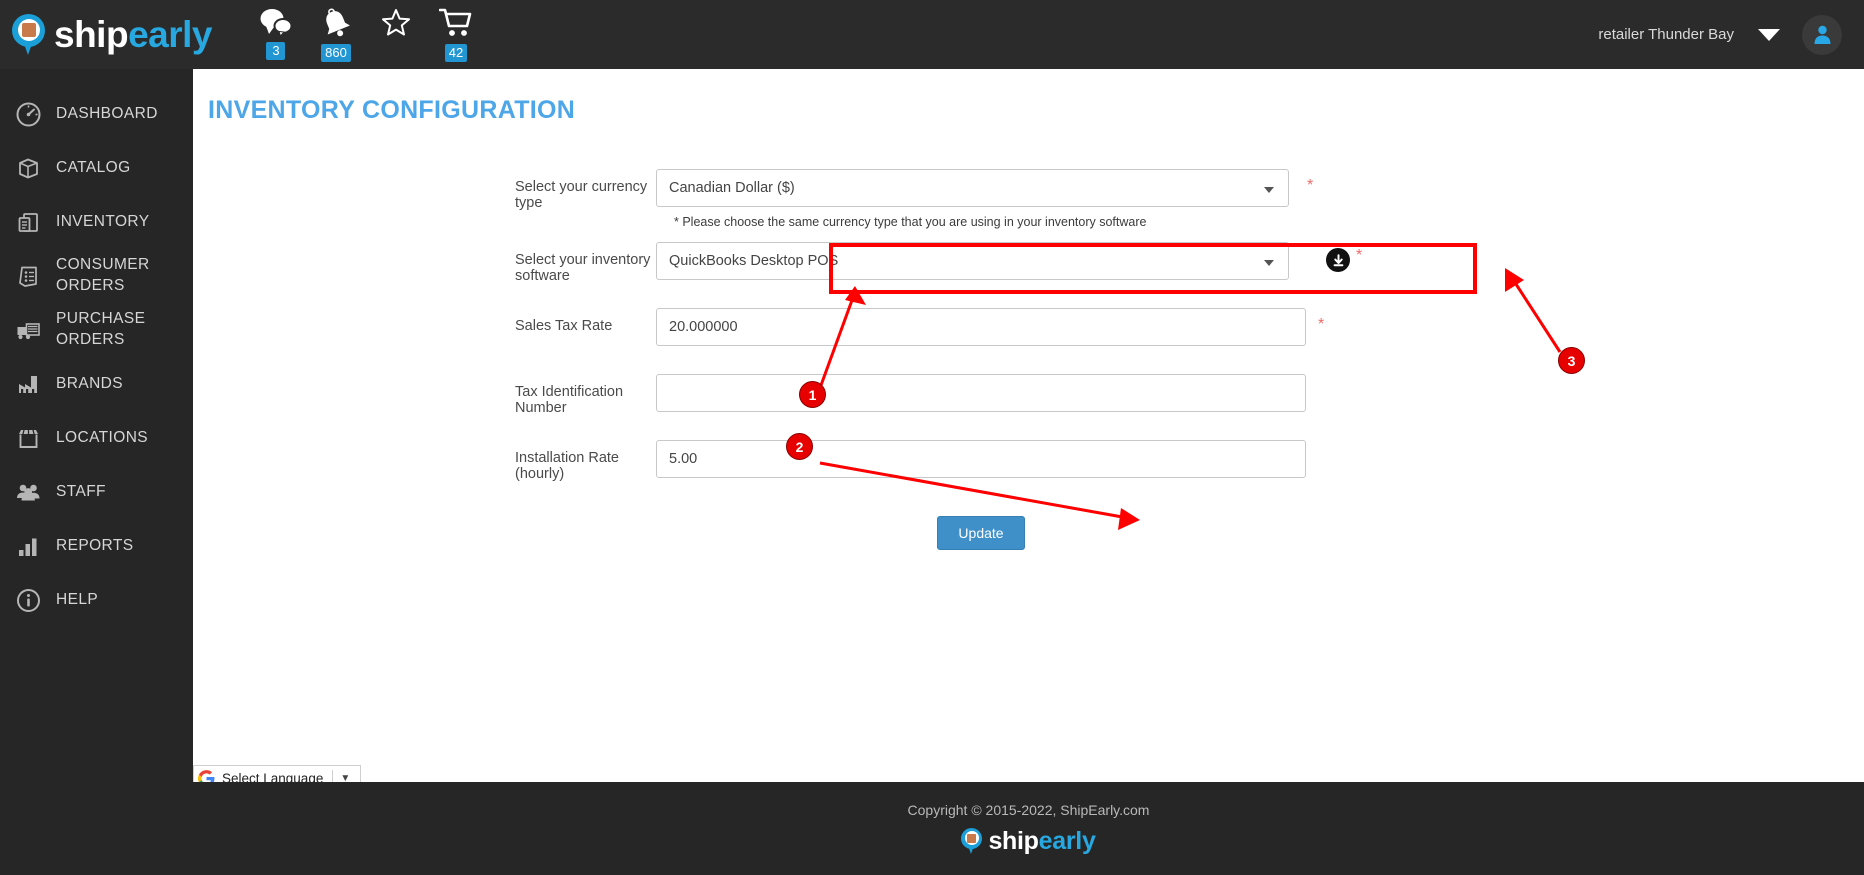  I want to click on installation-rate-label: Installation Rate (hourly), so click(567, 466).